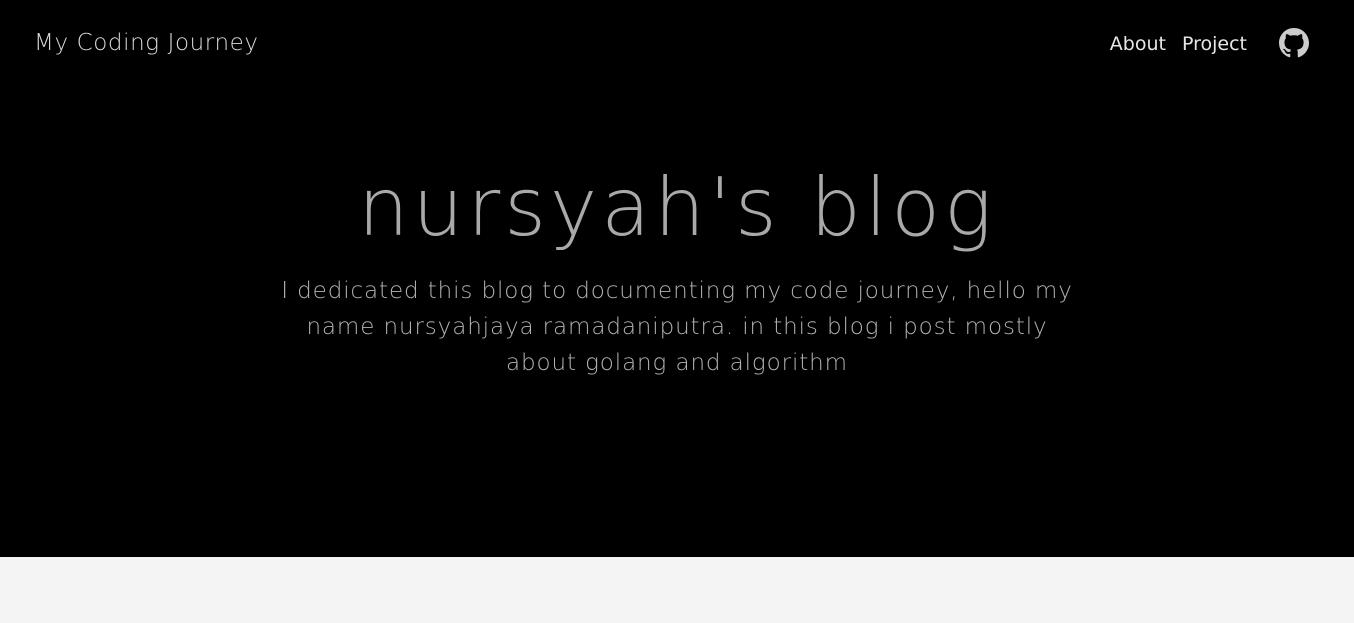  What do you see at coordinates (677, 207) in the screenshot?
I see `page-title: nursyah's blog` at bounding box center [677, 207].